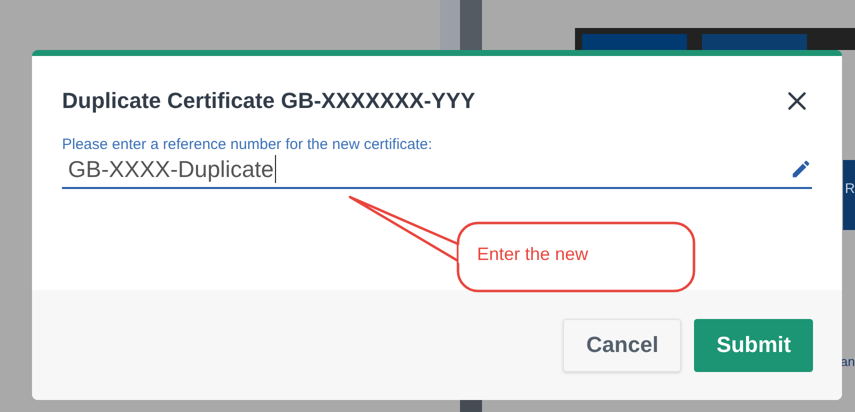 This screenshot has width=855, height=412. What do you see at coordinates (269, 101) in the screenshot?
I see `dialog-title: Duplicate Certificate GB-XXXXXXX-YYY` at bounding box center [269, 101].